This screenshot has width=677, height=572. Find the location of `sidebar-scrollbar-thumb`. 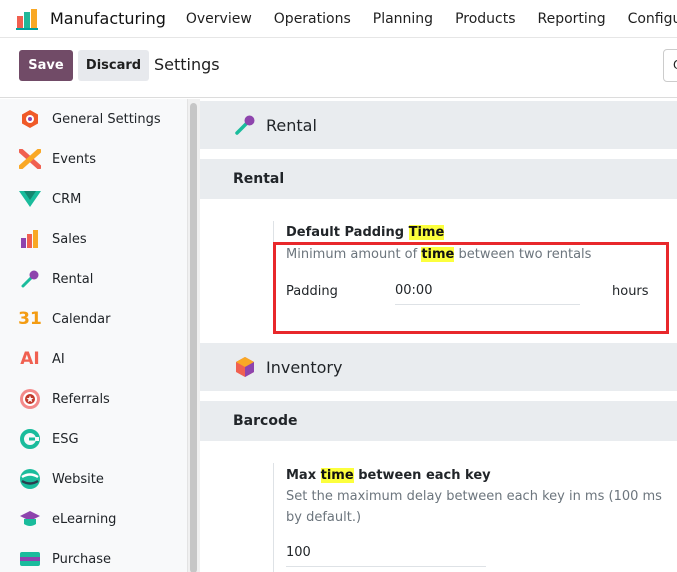

sidebar-scrollbar-thumb is located at coordinates (193, 337).